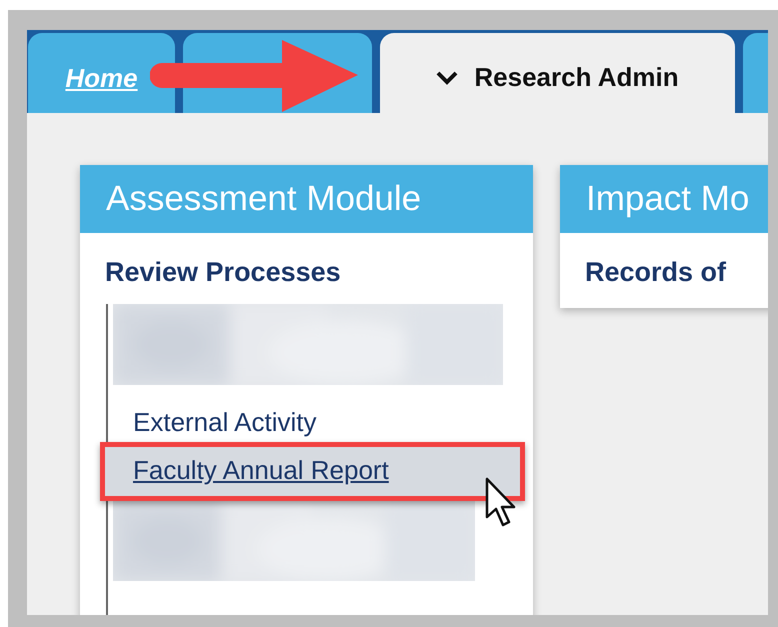 The image size is (778, 627). What do you see at coordinates (223, 272) in the screenshot?
I see `section-heading: Review Processes` at bounding box center [223, 272].